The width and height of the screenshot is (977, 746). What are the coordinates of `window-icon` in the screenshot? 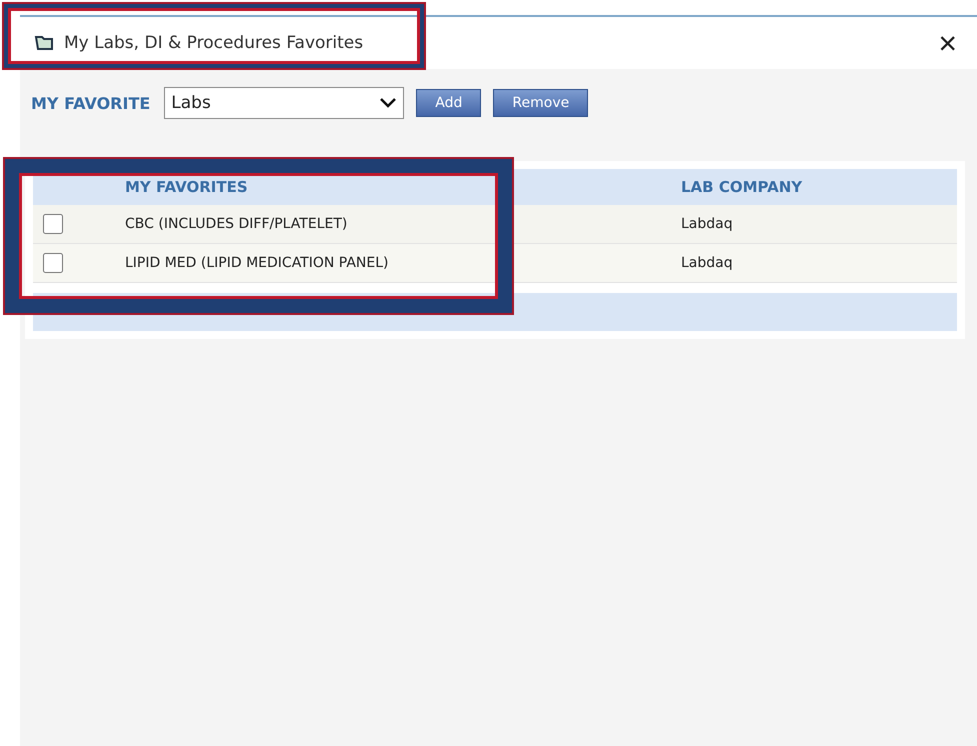 It's located at (44, 43).